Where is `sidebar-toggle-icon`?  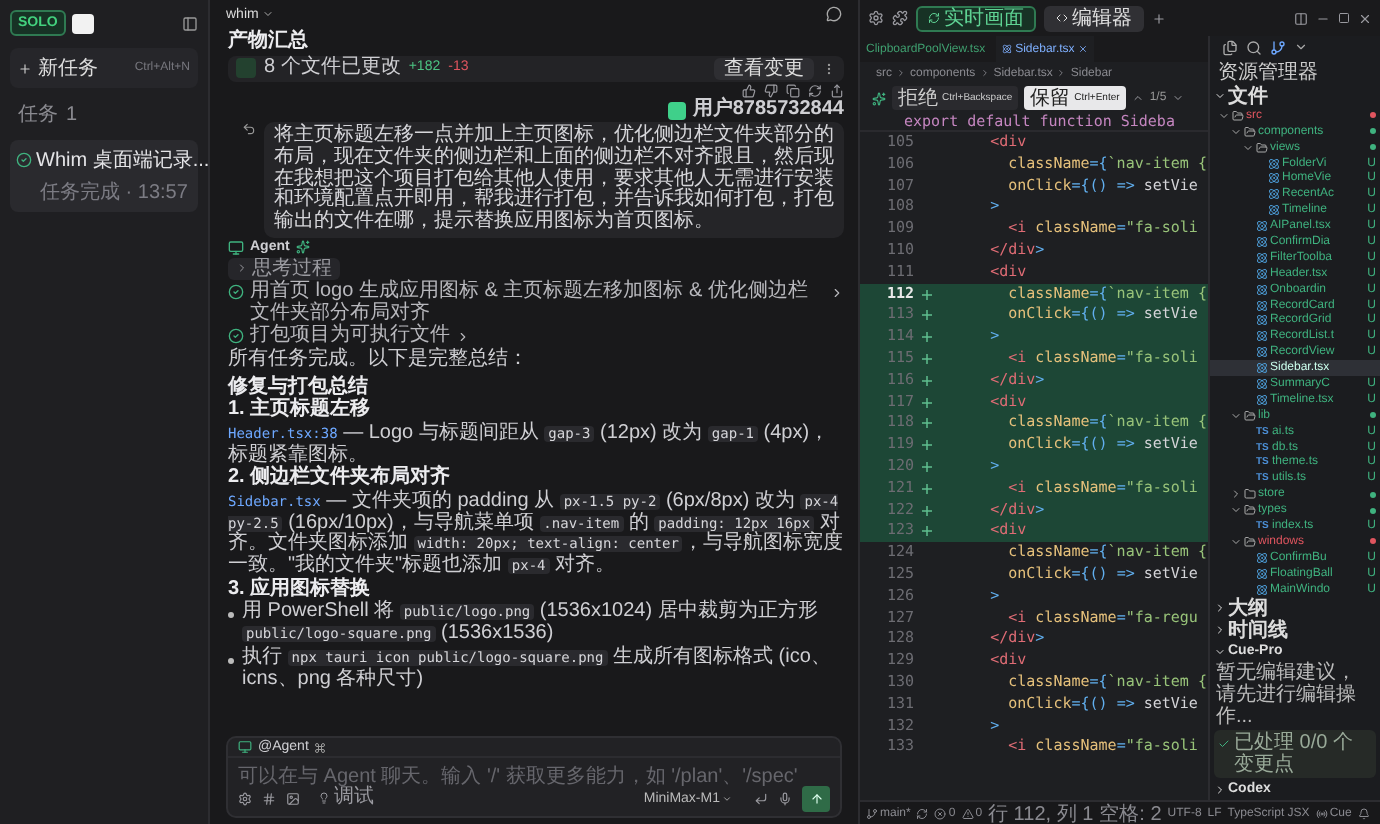 sidebar-toggle-icon is located at coordinates (190, 23).